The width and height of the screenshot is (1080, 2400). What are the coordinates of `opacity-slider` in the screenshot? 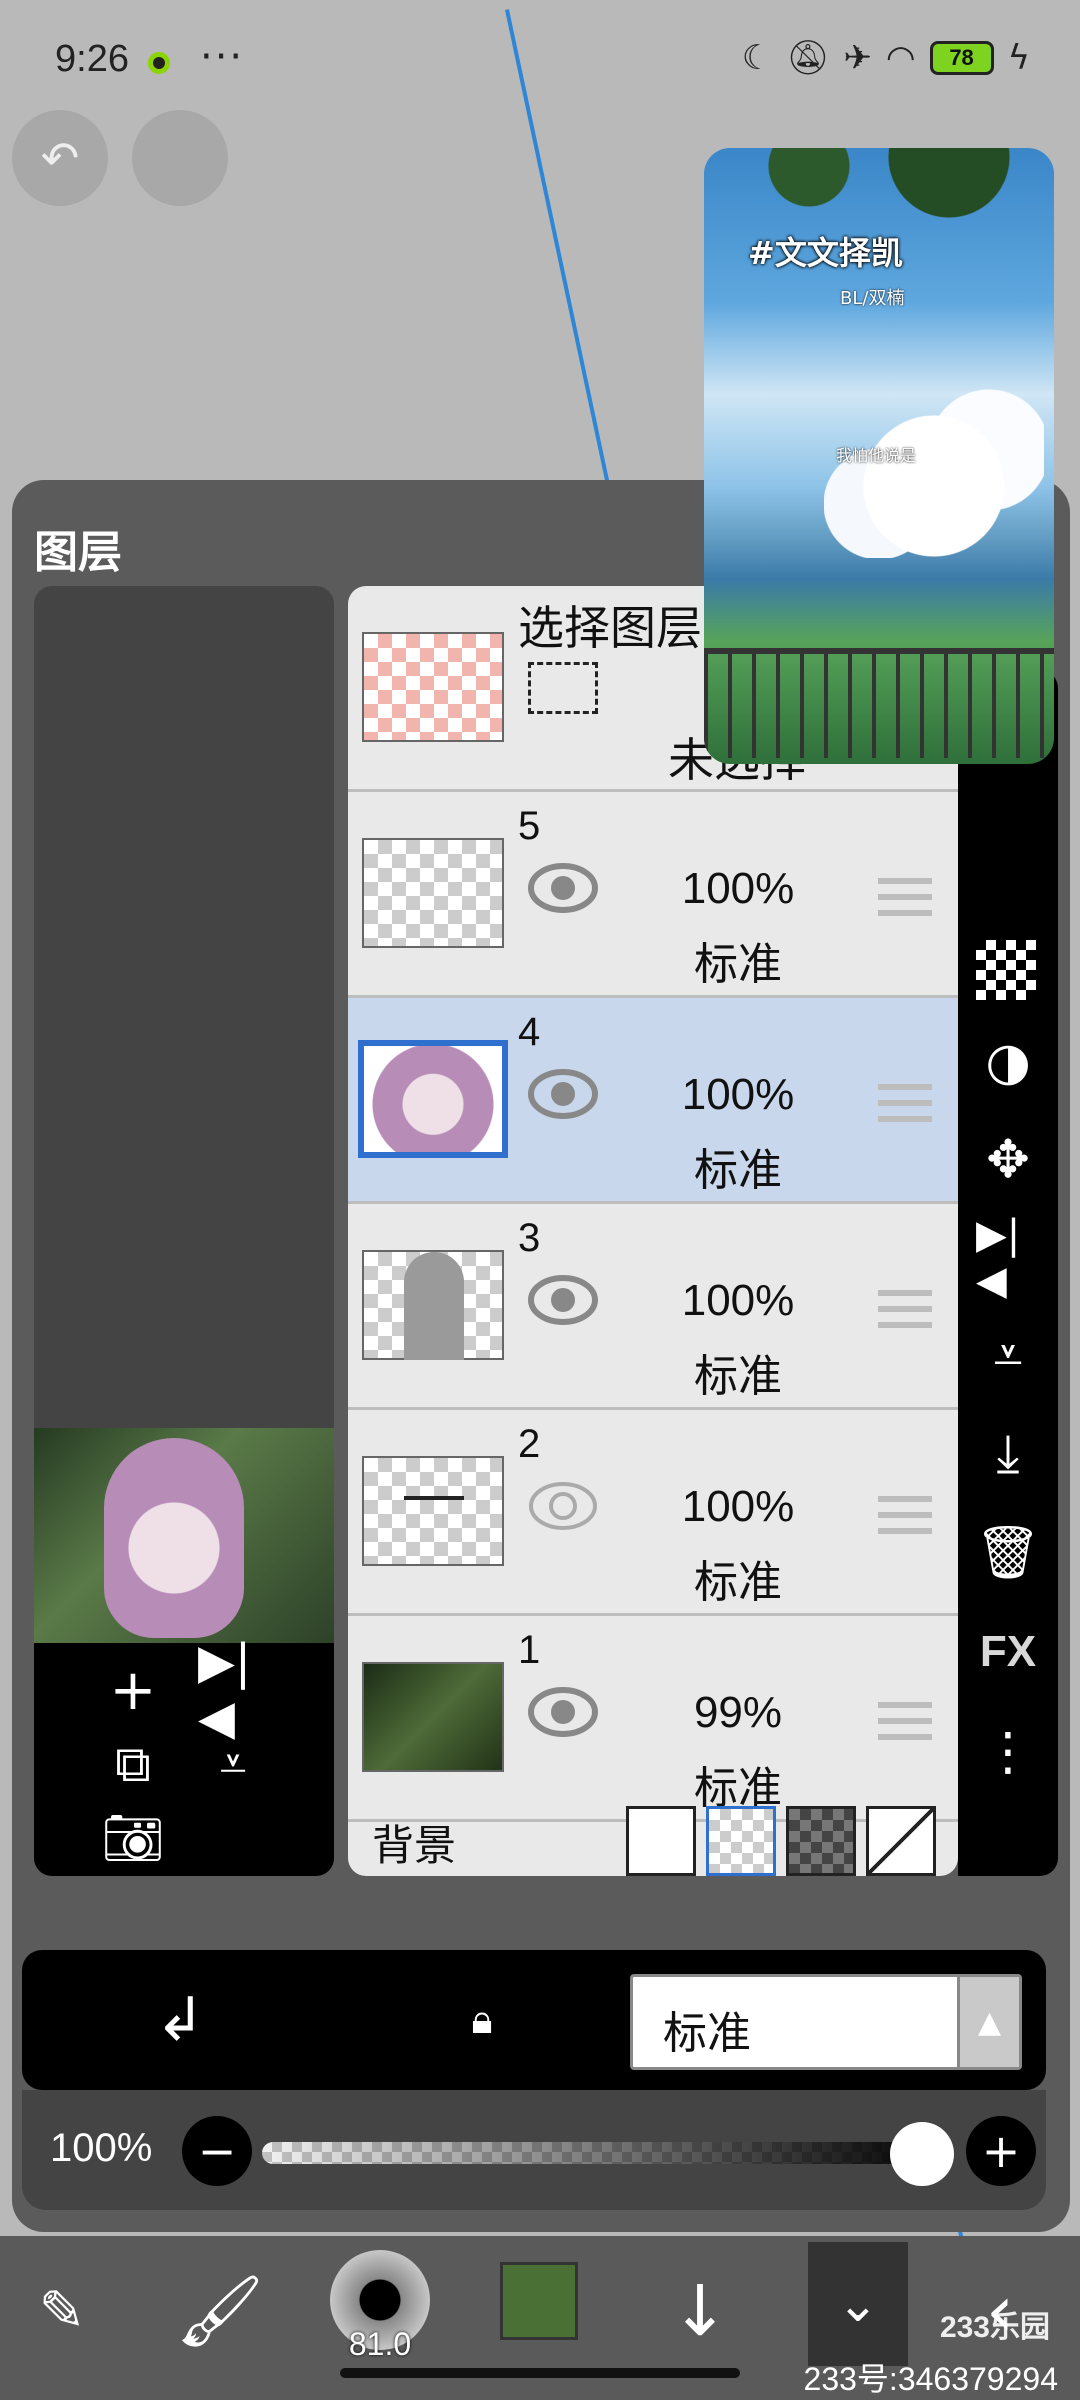 It's located at (602, 2153).